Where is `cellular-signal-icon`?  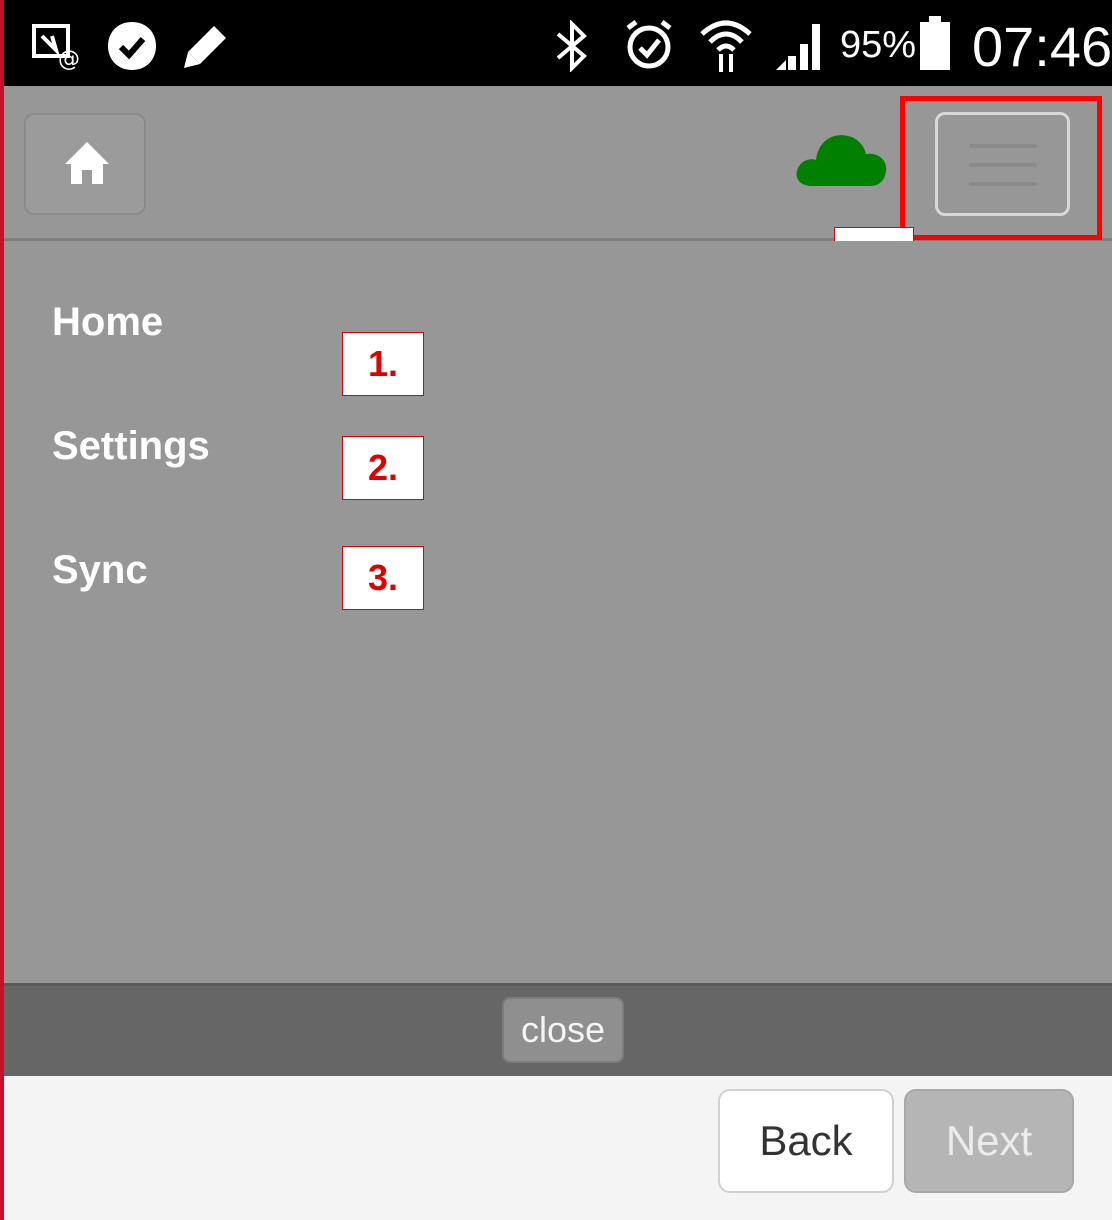 cellular-signal-icon is located at coordinates (800, 48).